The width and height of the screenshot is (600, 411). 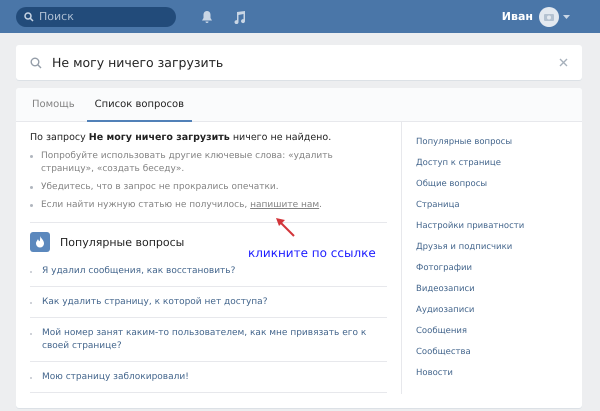 What do you see at coordinates (239, 17) in the screenshot?
I see `music-note-icon` at bounding box center [239, 17].